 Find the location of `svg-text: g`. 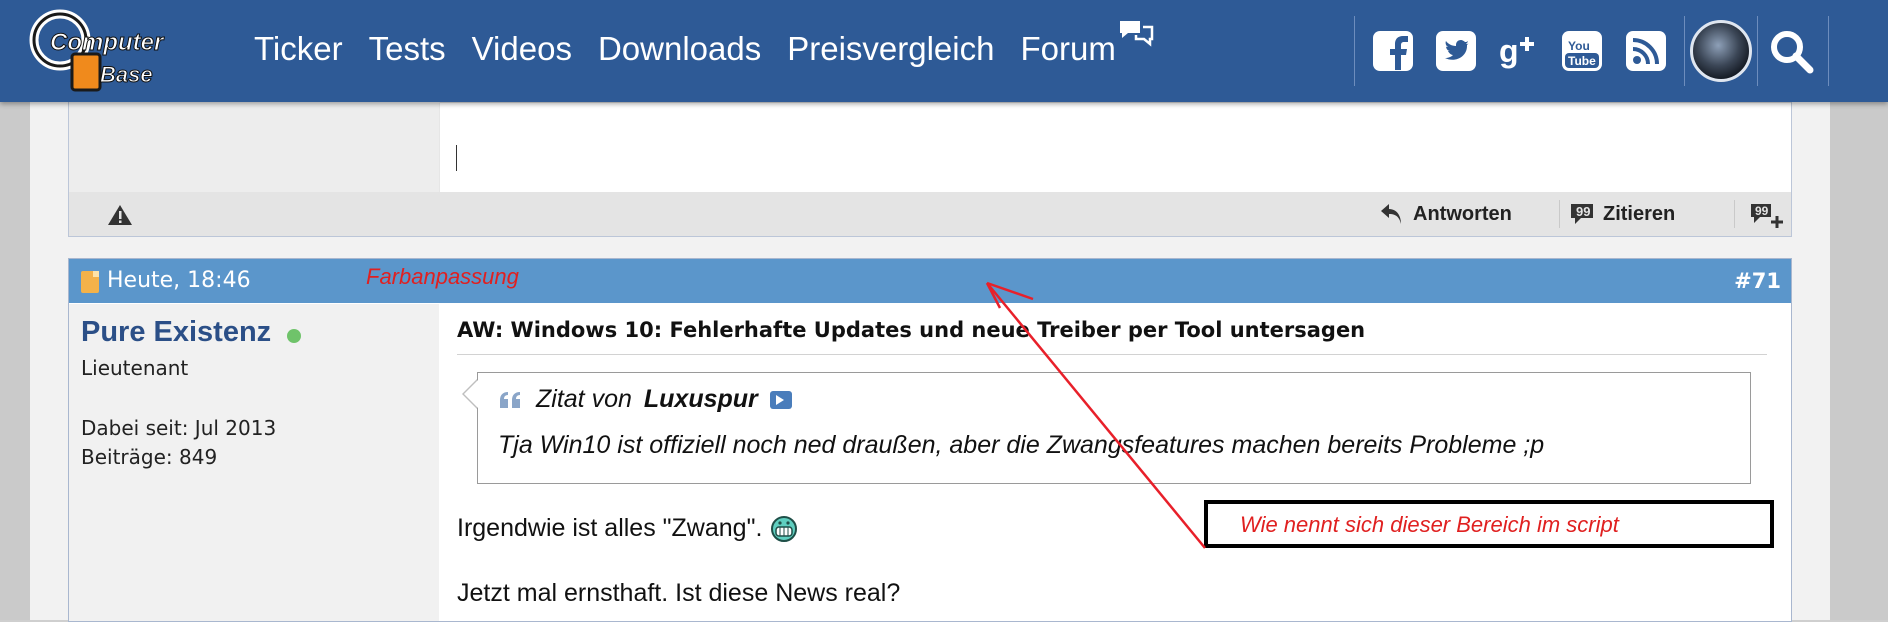

svg-text: g is located at coordinates (1509, 51).